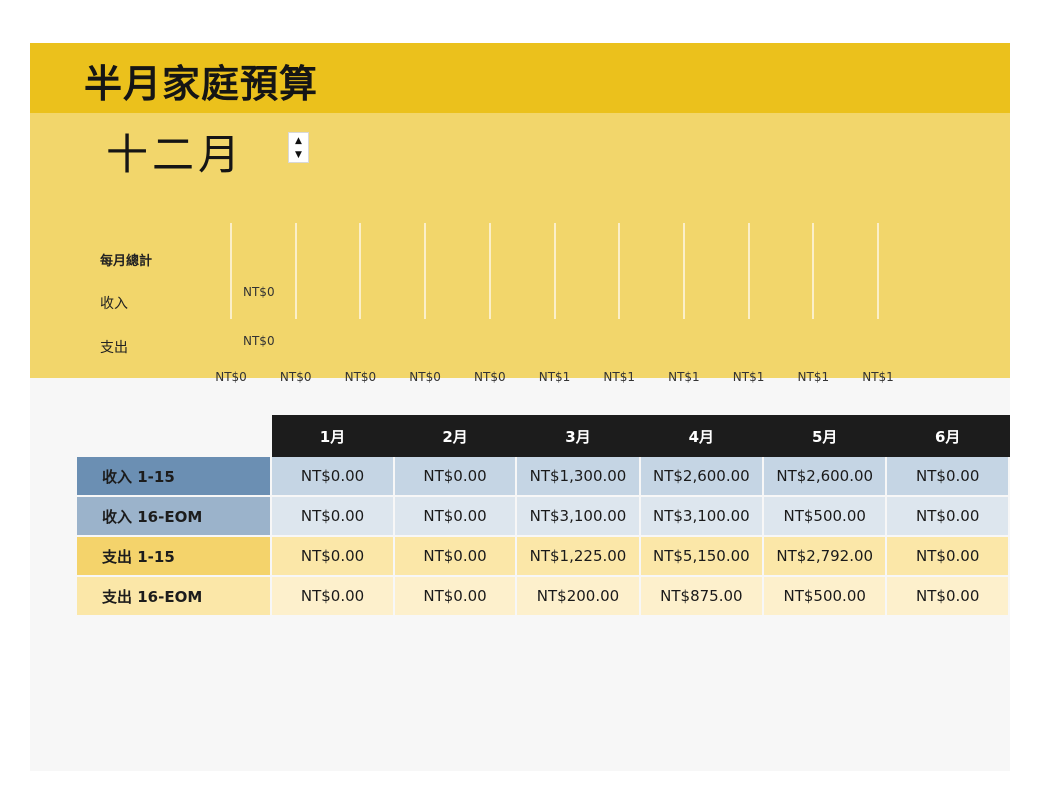 This screenshot has height=800, width=1038. I want to click on header-corner, so click(173, 436).